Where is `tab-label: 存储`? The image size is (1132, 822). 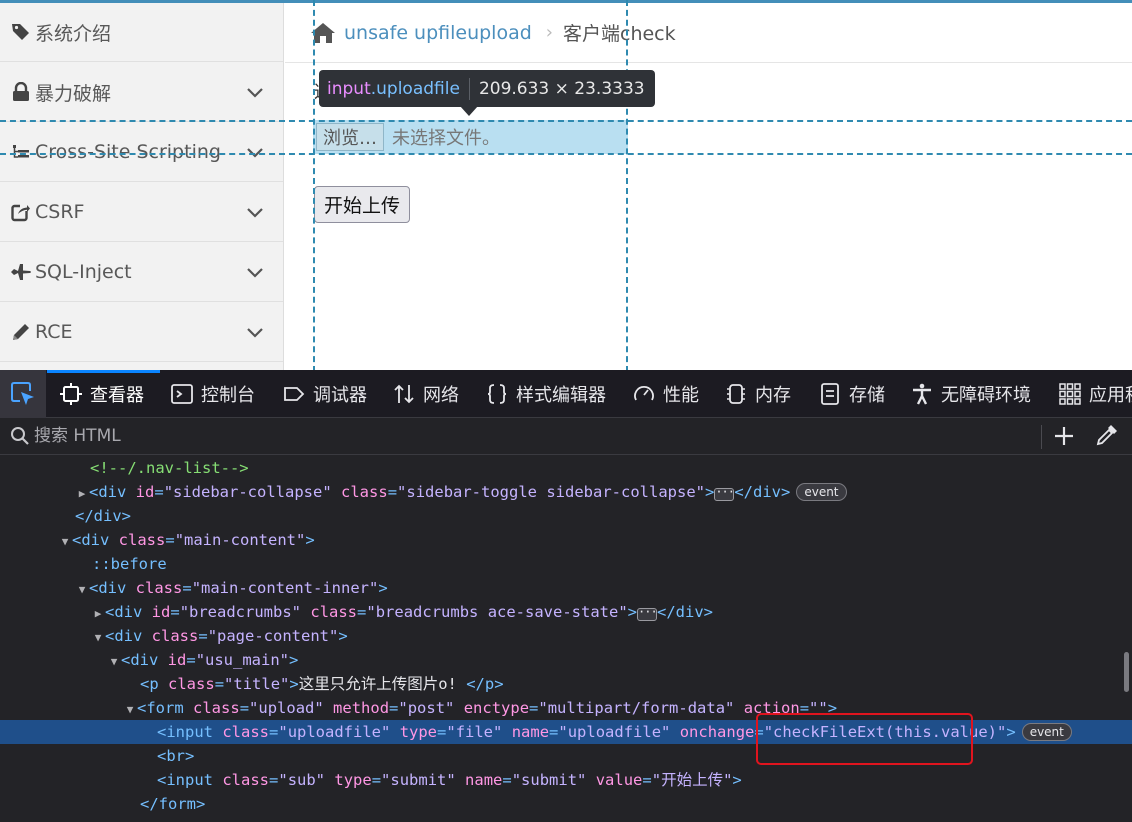
tab-label: 存储 is located at coordinates (867, 395).